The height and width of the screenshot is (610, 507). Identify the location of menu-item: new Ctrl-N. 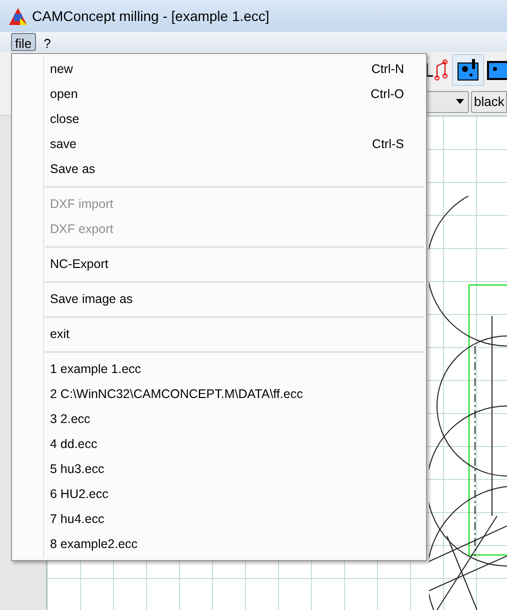
(219, 69).